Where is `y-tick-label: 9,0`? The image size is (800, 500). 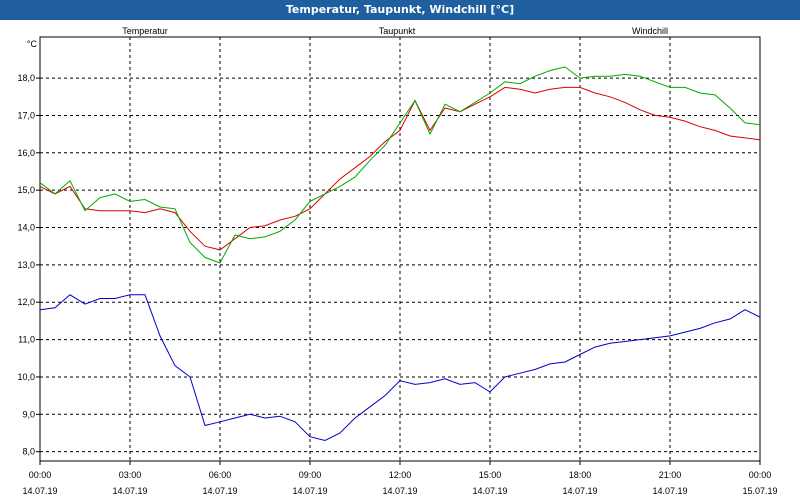 y-tick-label: 9,0 is located at coordinates (28, 414).